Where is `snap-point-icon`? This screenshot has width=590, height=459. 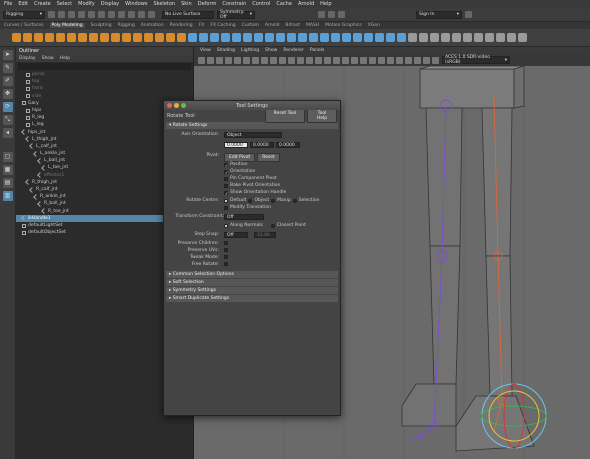 snap-point-icon is located at coordinates (151, 14).